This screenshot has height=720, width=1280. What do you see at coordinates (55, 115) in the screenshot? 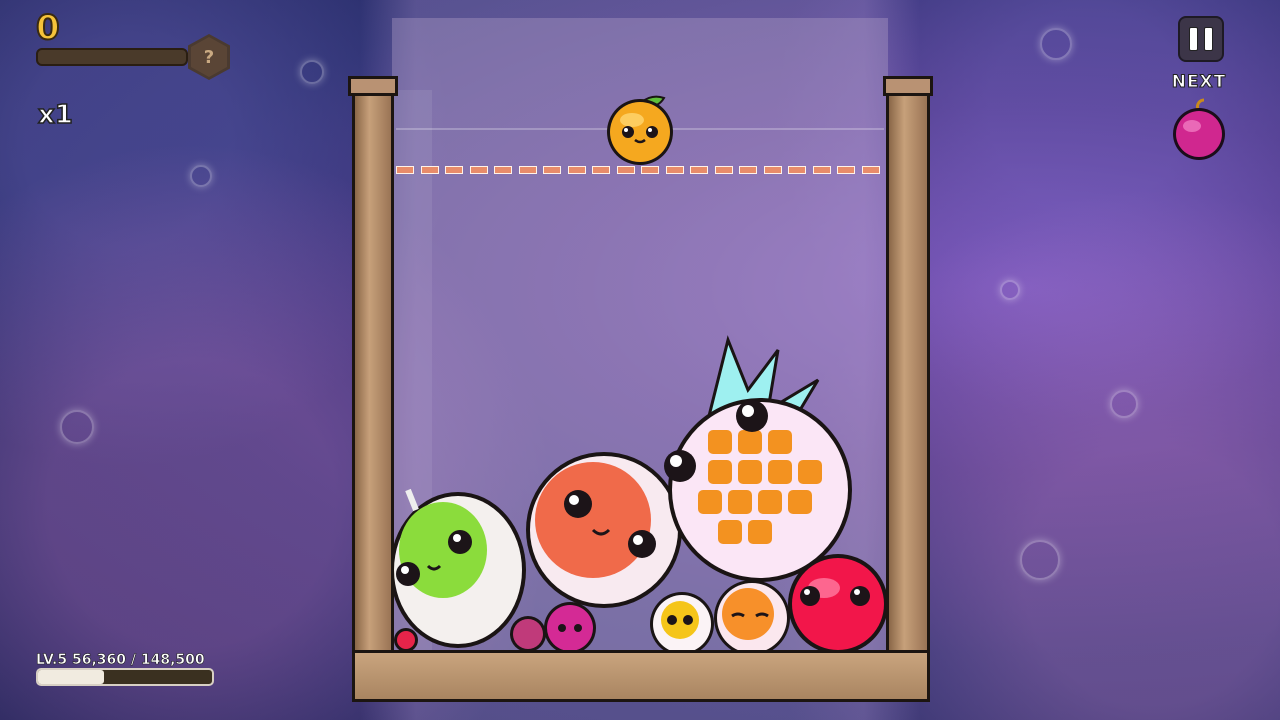
I see `combo-multiplier: x1` at bounding box center [55, 115].